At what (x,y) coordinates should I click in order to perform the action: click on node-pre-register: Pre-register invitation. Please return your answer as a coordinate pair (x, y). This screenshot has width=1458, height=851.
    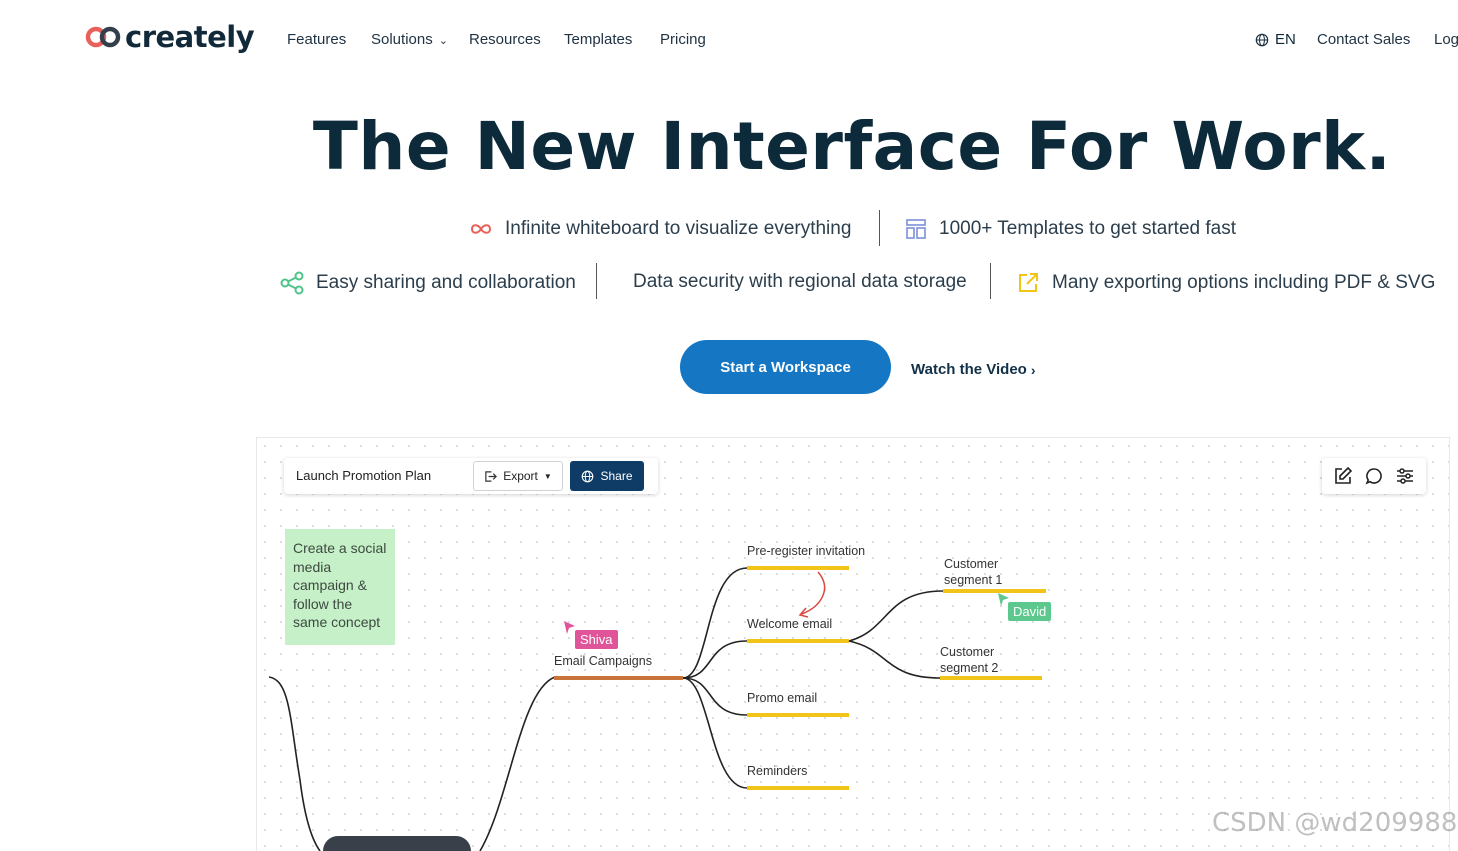
    Looking at the image, I should click on (806, 551).